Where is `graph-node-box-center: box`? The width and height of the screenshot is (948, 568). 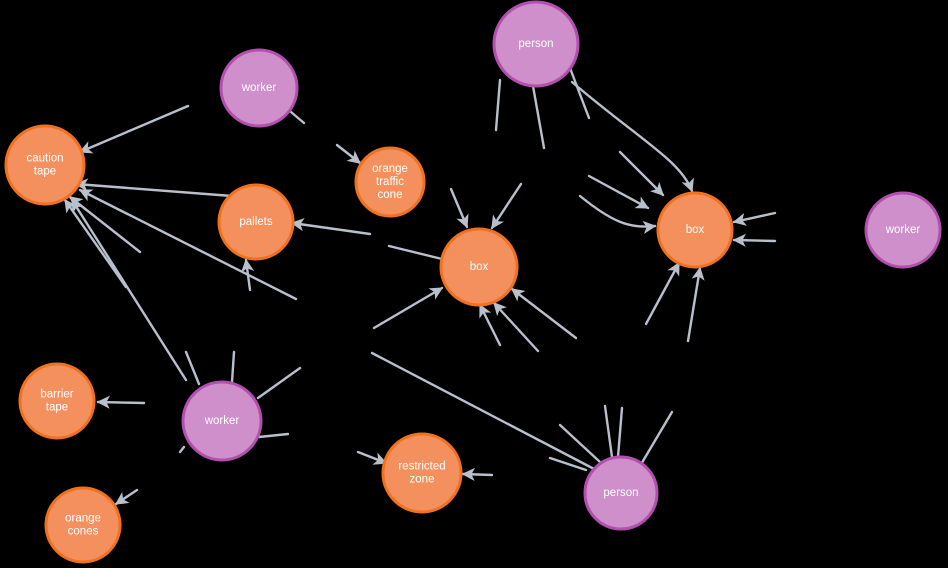 graph-node-box-center: box is located at coordinates (479, 267).